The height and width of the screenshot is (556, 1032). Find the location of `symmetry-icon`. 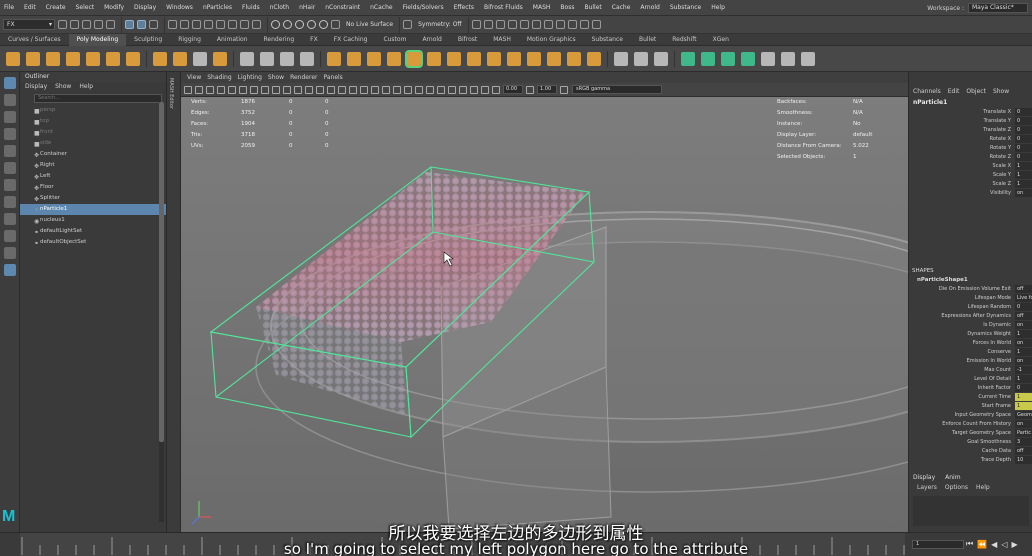

symmetry-icon is located at coordinates (408, 24).